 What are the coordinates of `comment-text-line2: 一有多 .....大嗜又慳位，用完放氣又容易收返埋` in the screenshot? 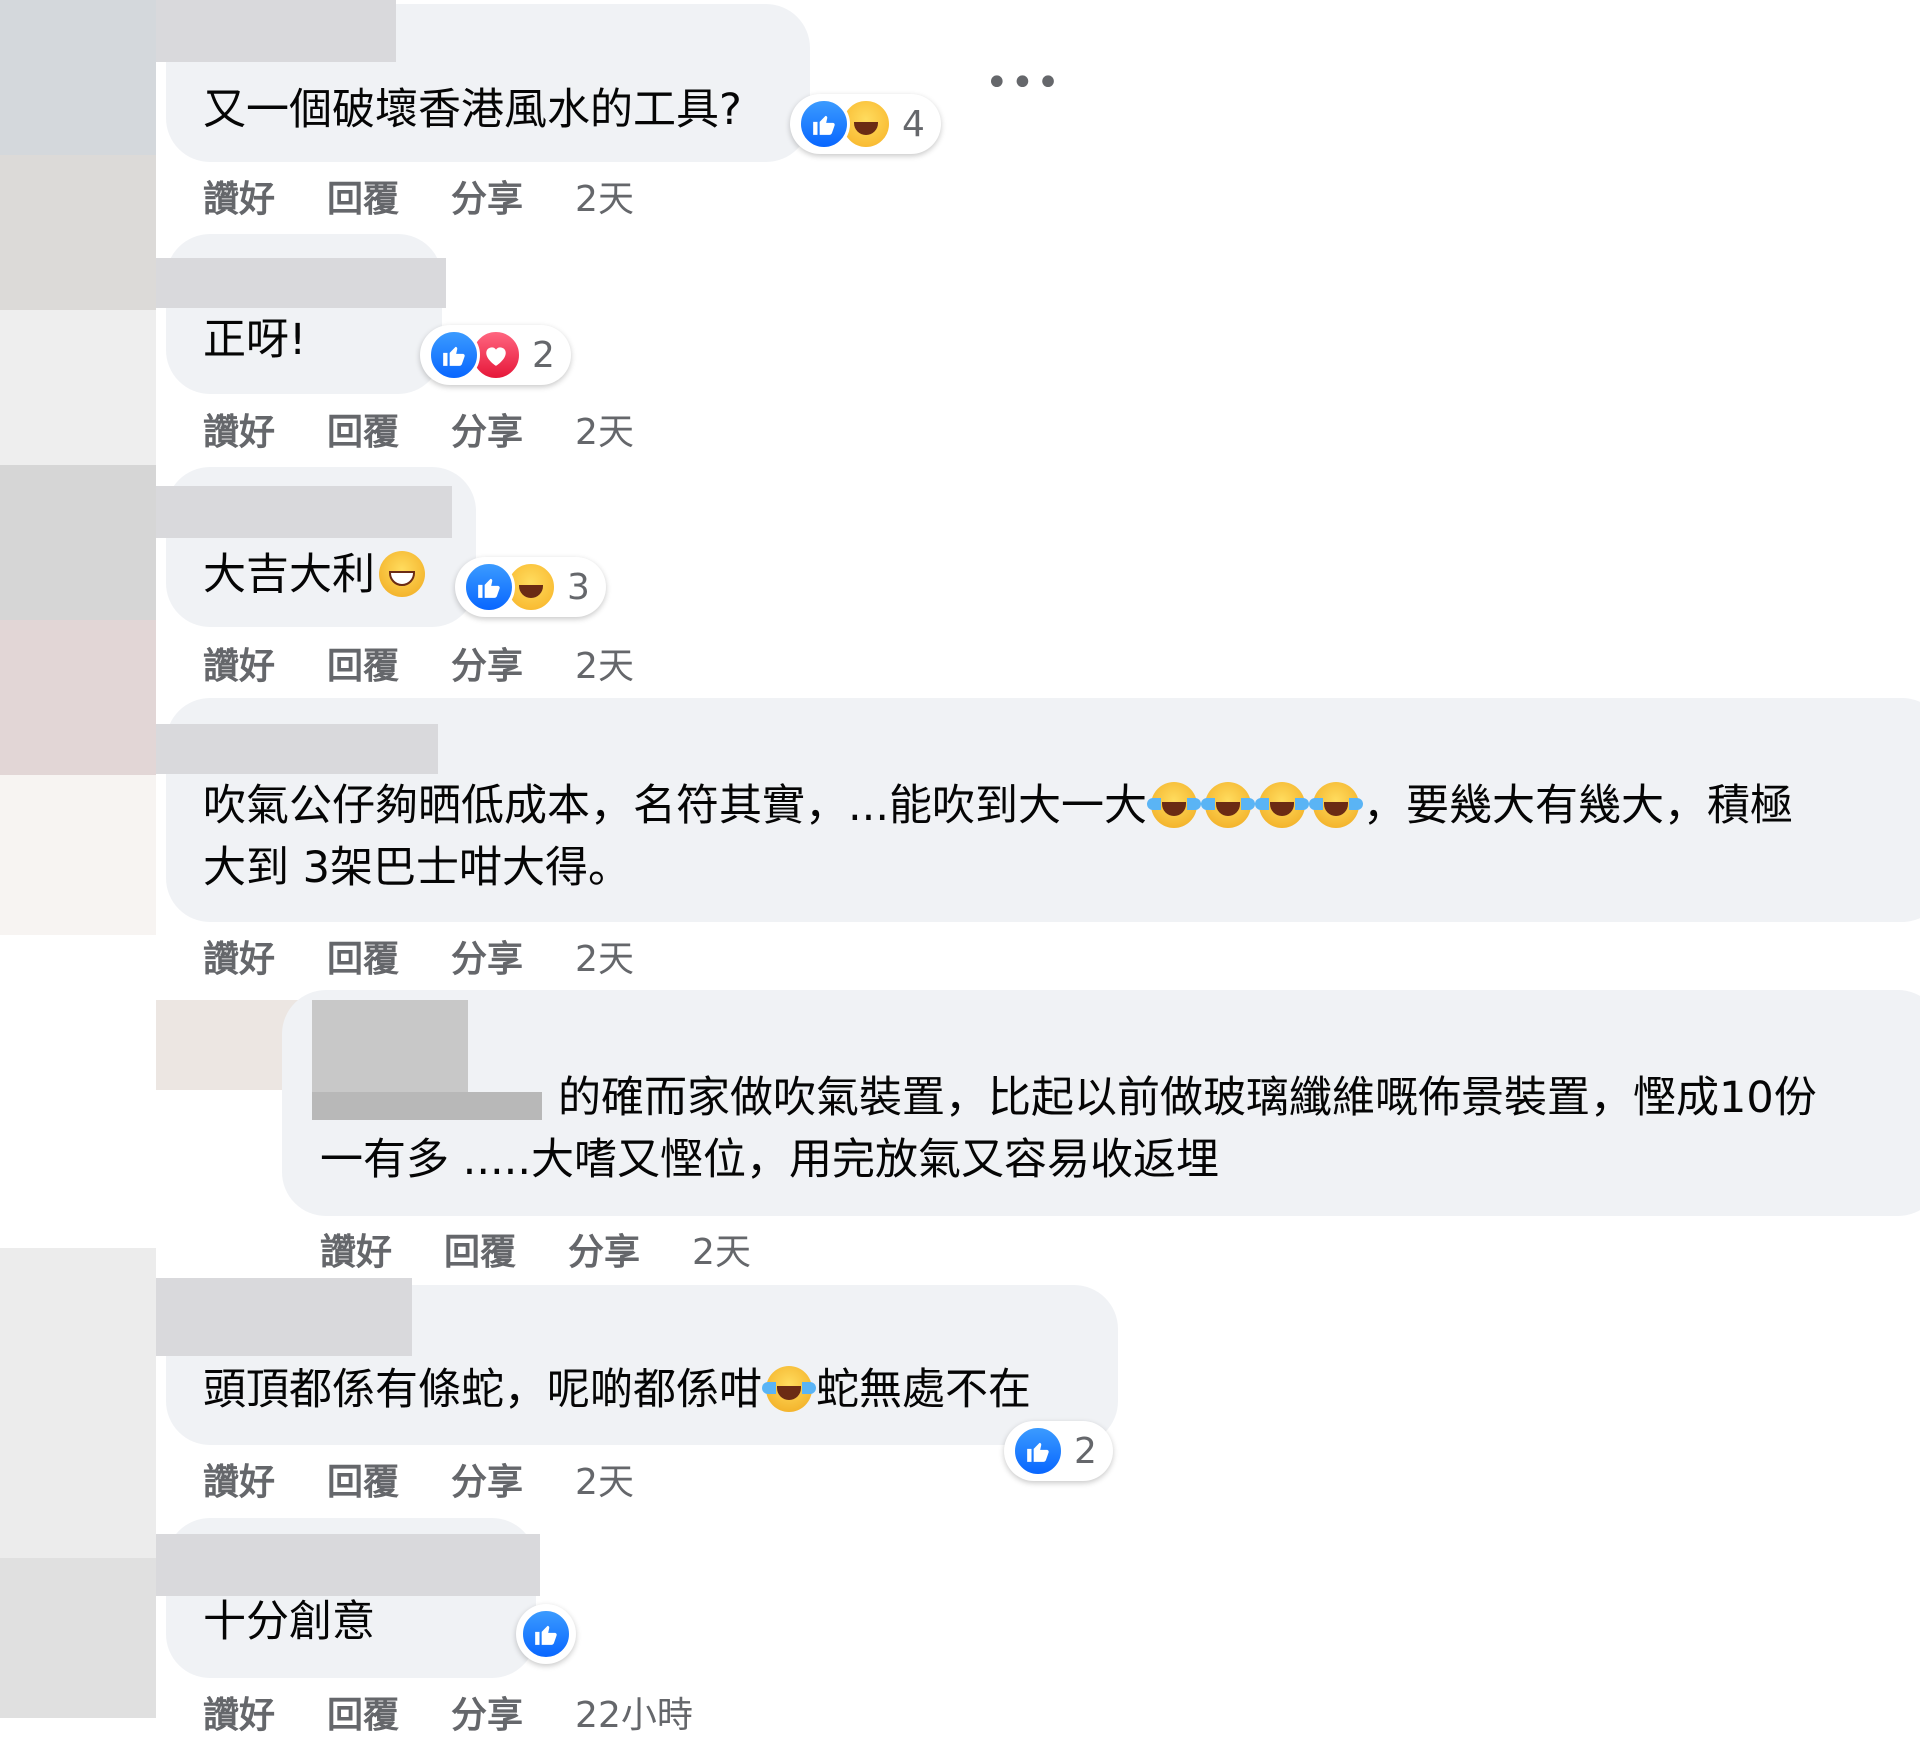 It's located at (770, 1160).